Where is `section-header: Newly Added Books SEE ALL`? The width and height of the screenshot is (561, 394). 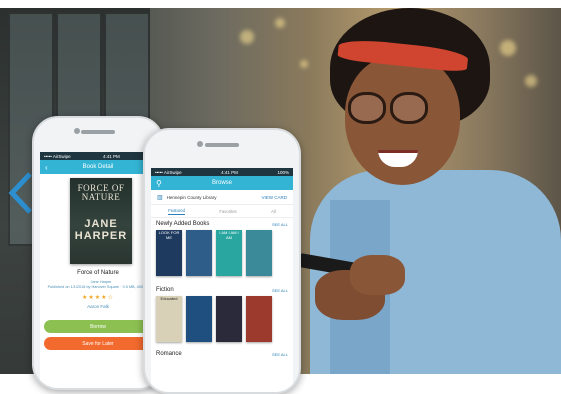 section-header: Newly Added Books SEE ALL is located at coordinates (222, 224).